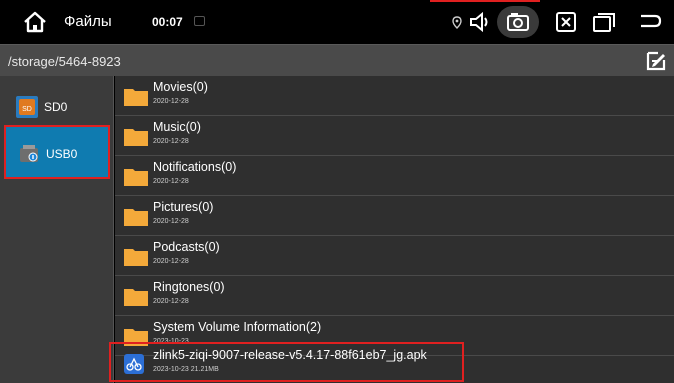 Image resolution: width=674 pixels, height=383 pixels. I want to click on file-name: System Volume Information(2), so click(237, 327).